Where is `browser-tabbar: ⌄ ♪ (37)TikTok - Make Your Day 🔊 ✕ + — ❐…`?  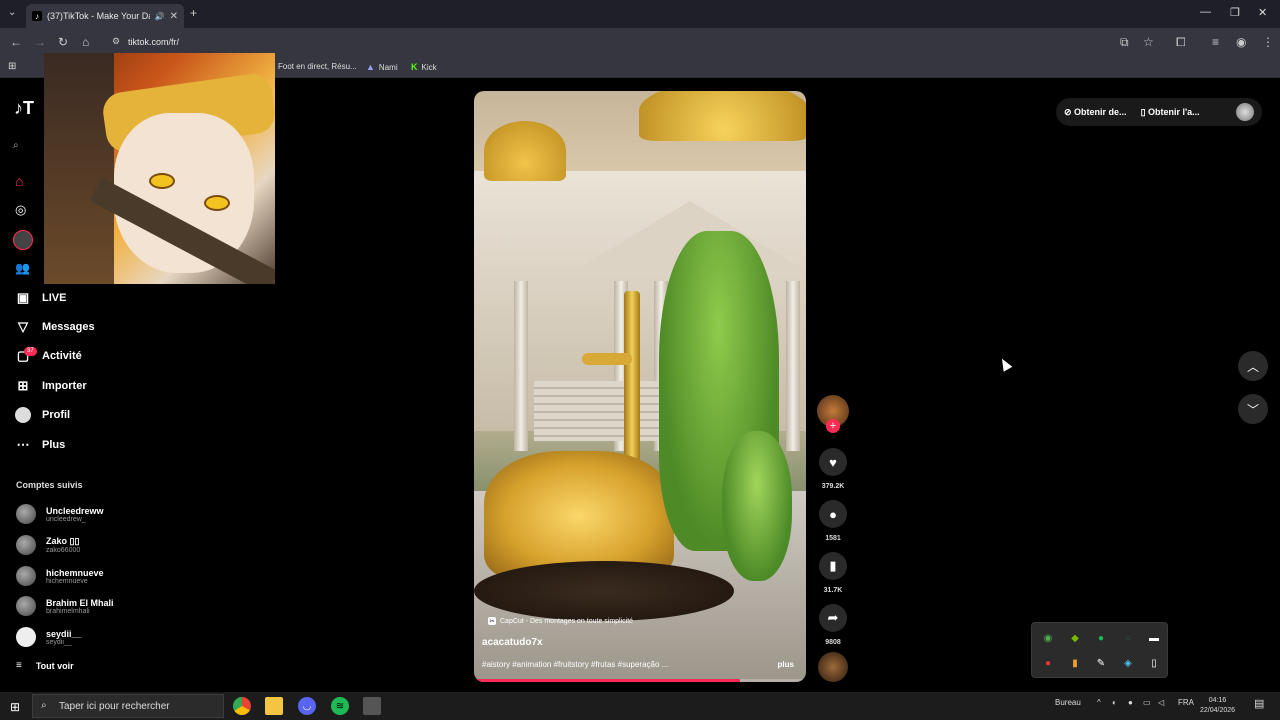 browser-tabbar: ⌄ ♪ (37)TikTok - Make Your Day 🔊 ✕ + — ❐… is located at coordinates (640, 14).